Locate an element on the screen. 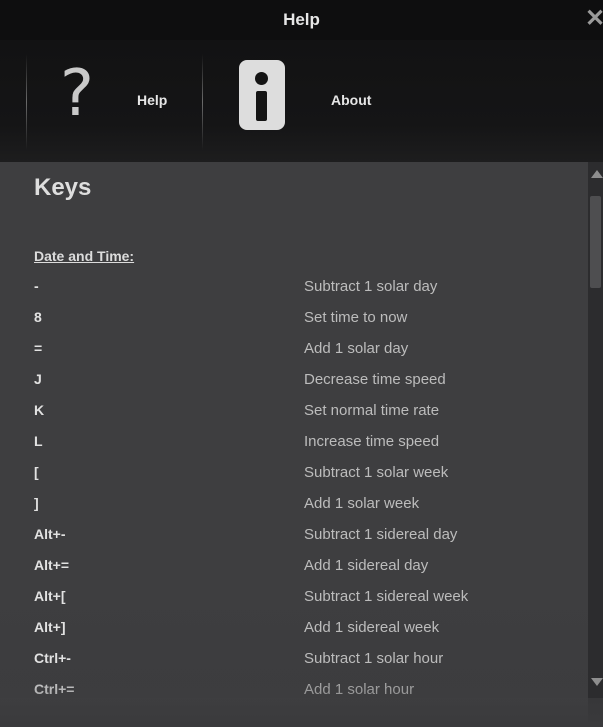  shortcut-row: Alt+- Subtract 1 sidereal day is located at coordinates (294, 541).